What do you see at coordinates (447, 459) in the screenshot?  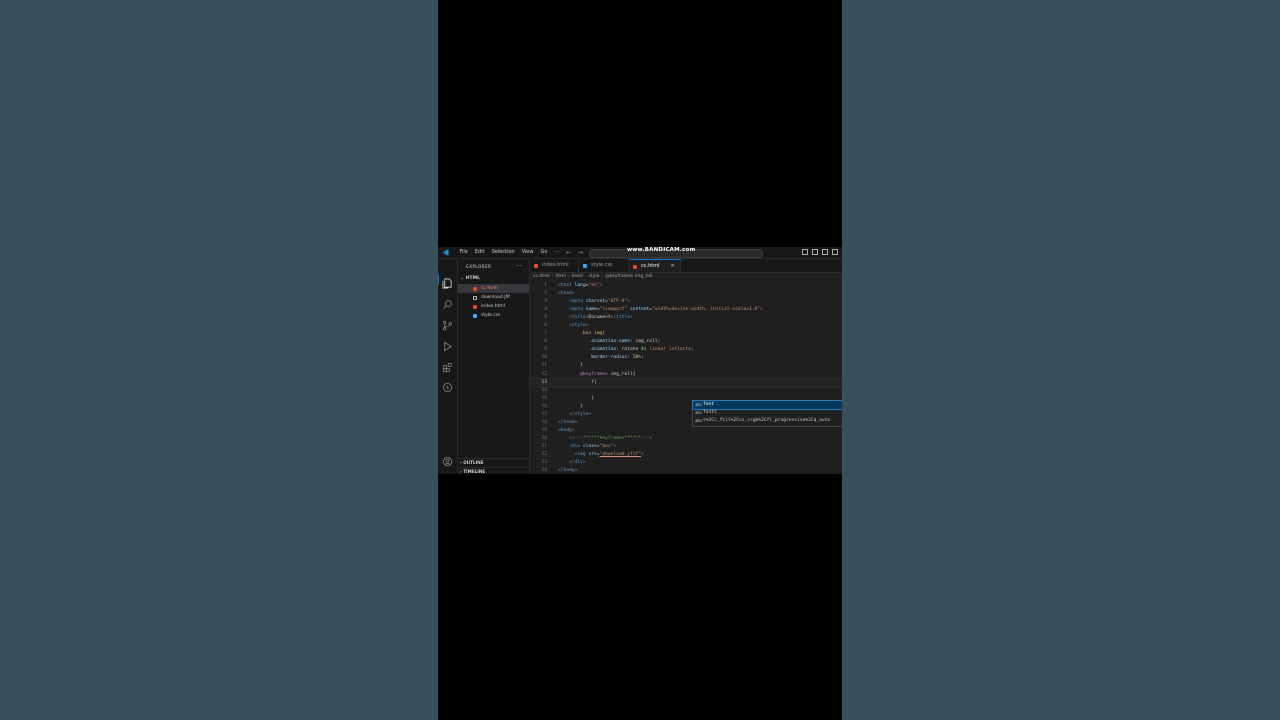 I see `account-icon` at bounding box center [447, 459].